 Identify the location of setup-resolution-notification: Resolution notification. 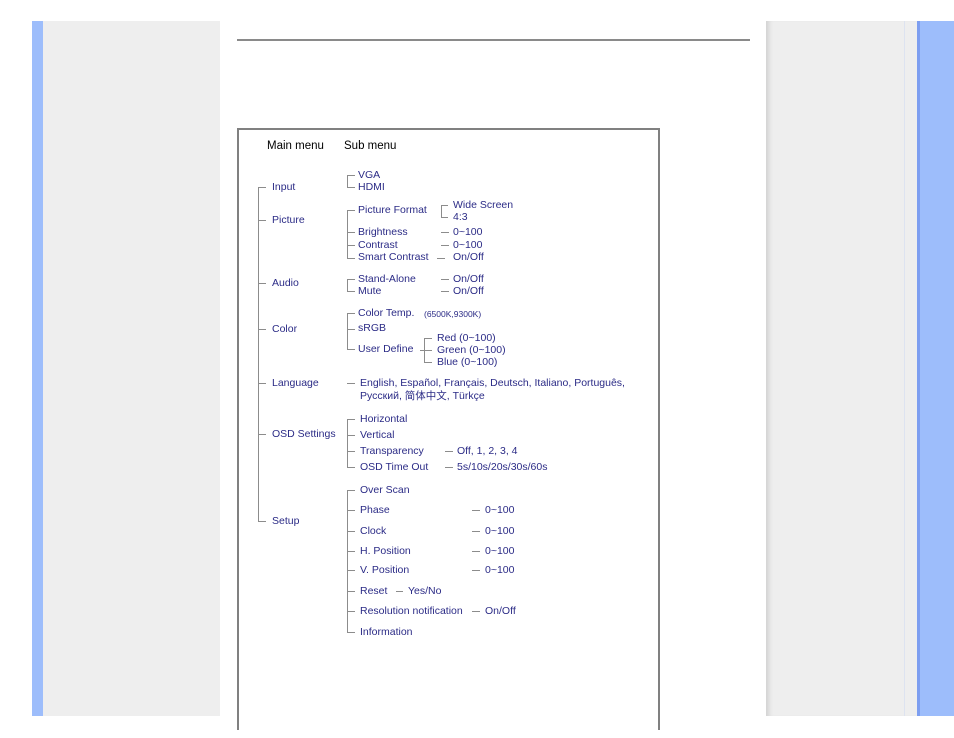
(411, 611).